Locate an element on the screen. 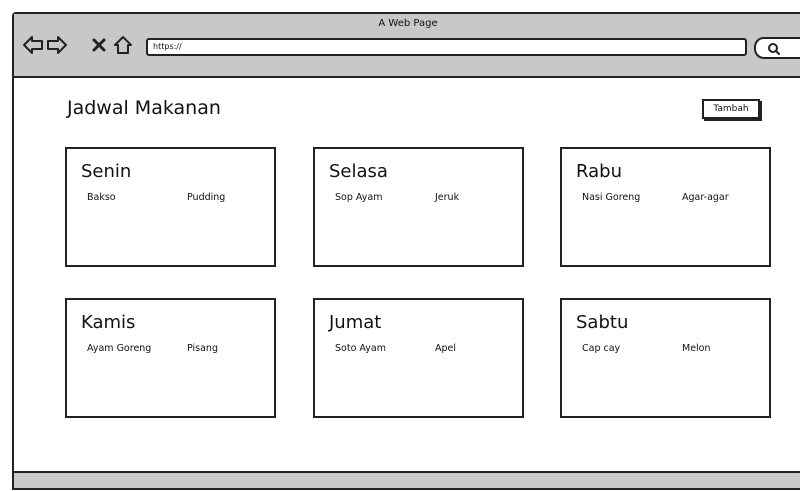 This screenshot has width=800, height=491. browser-status-bar is located at coordinates (407, 479).